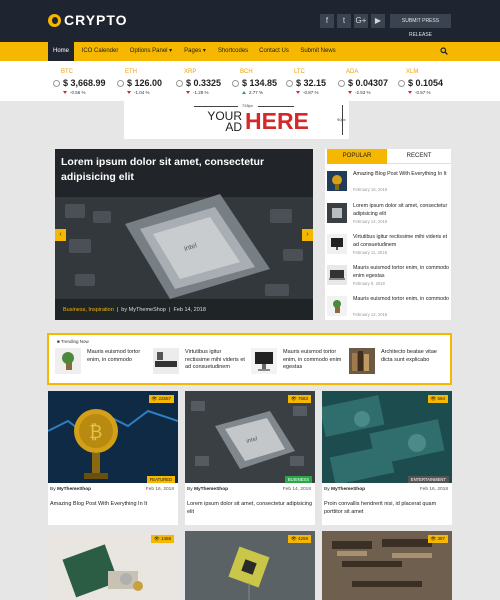 This screenshot has width=500, height=600. What do you see at coordinates (164, 398) in the screenshot?
I see `views-count: 22557` at bounding box center [164, 398].